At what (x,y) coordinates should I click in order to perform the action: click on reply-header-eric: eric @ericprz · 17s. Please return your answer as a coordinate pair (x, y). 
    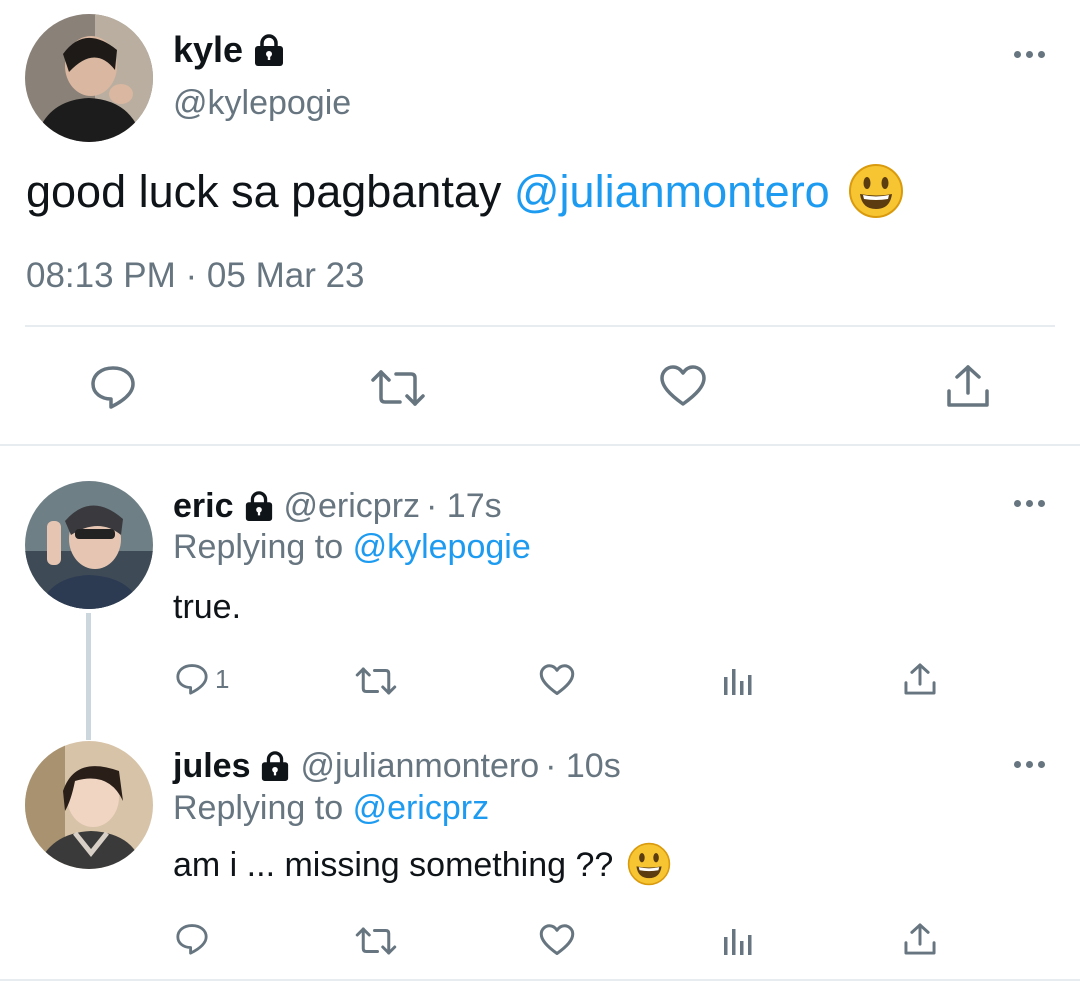
    Looking at the image, I should click on (337, 506).